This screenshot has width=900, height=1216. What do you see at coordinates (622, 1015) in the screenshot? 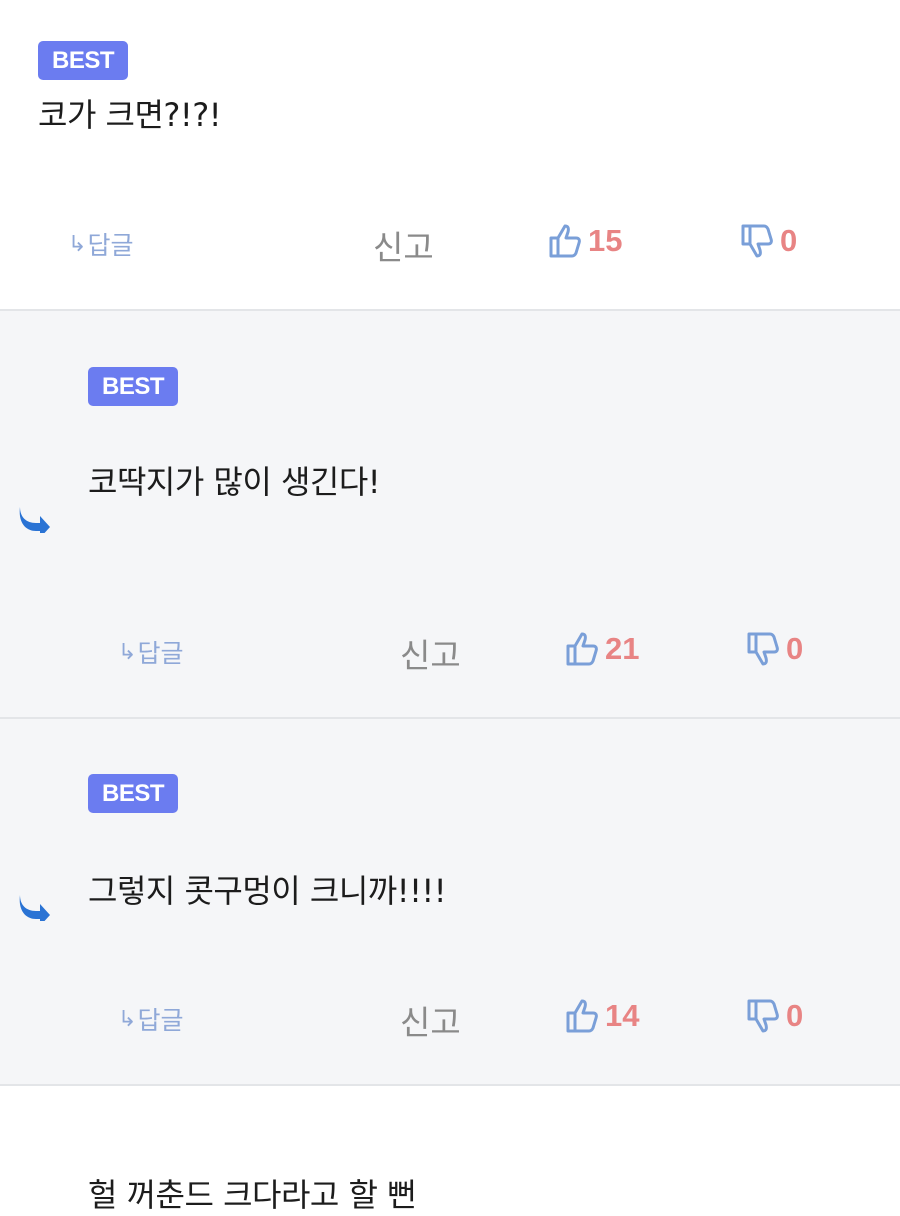
I see `like-count: 14` at bounding box center [622, 1015].